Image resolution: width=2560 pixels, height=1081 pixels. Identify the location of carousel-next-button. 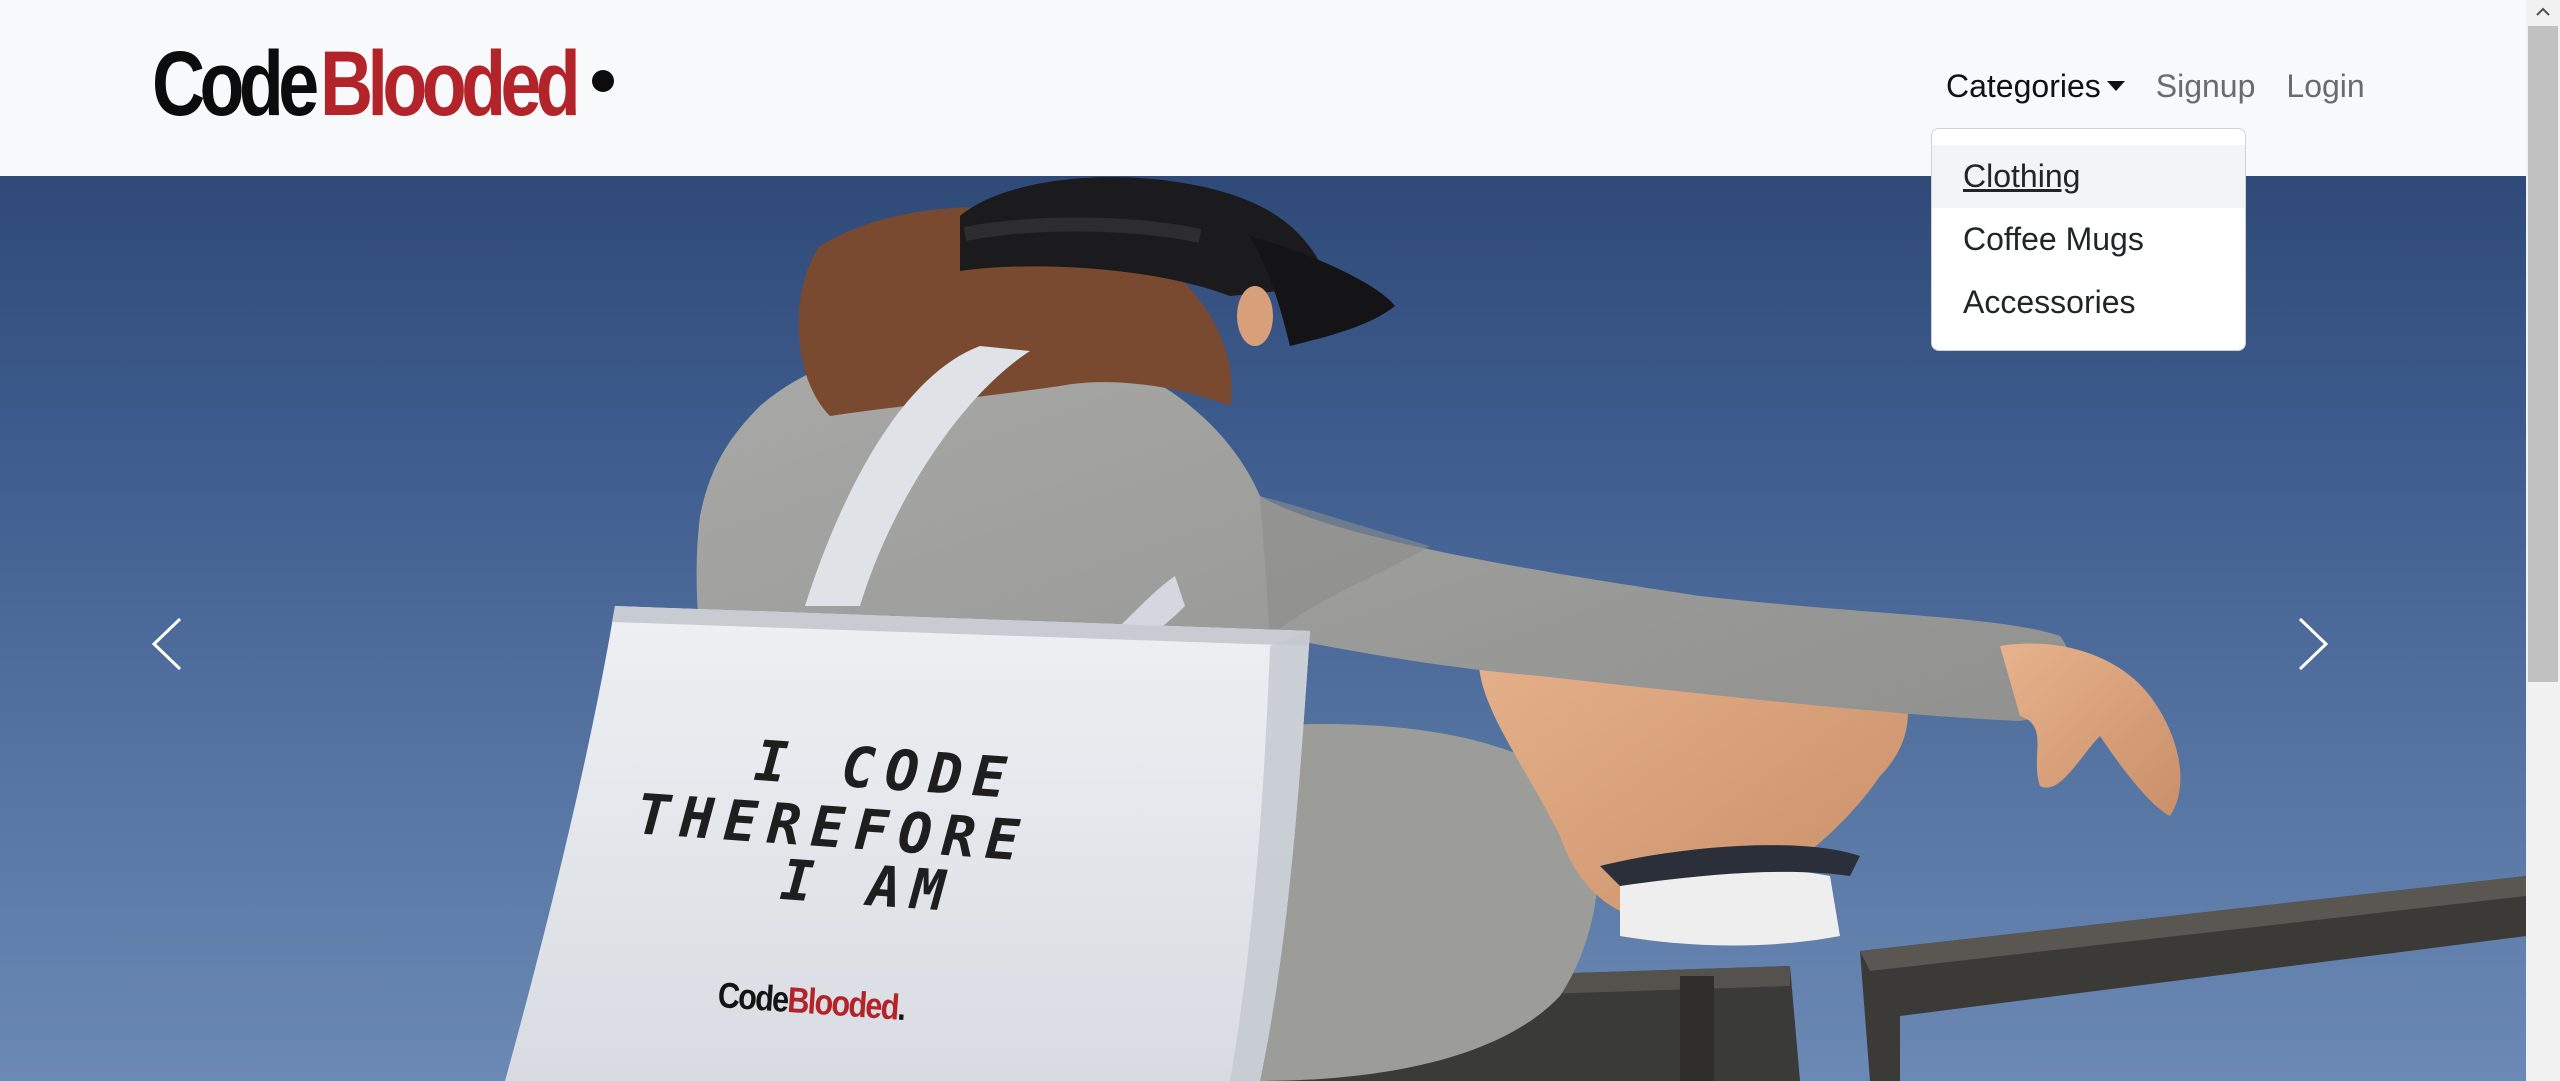
(2336, 666).